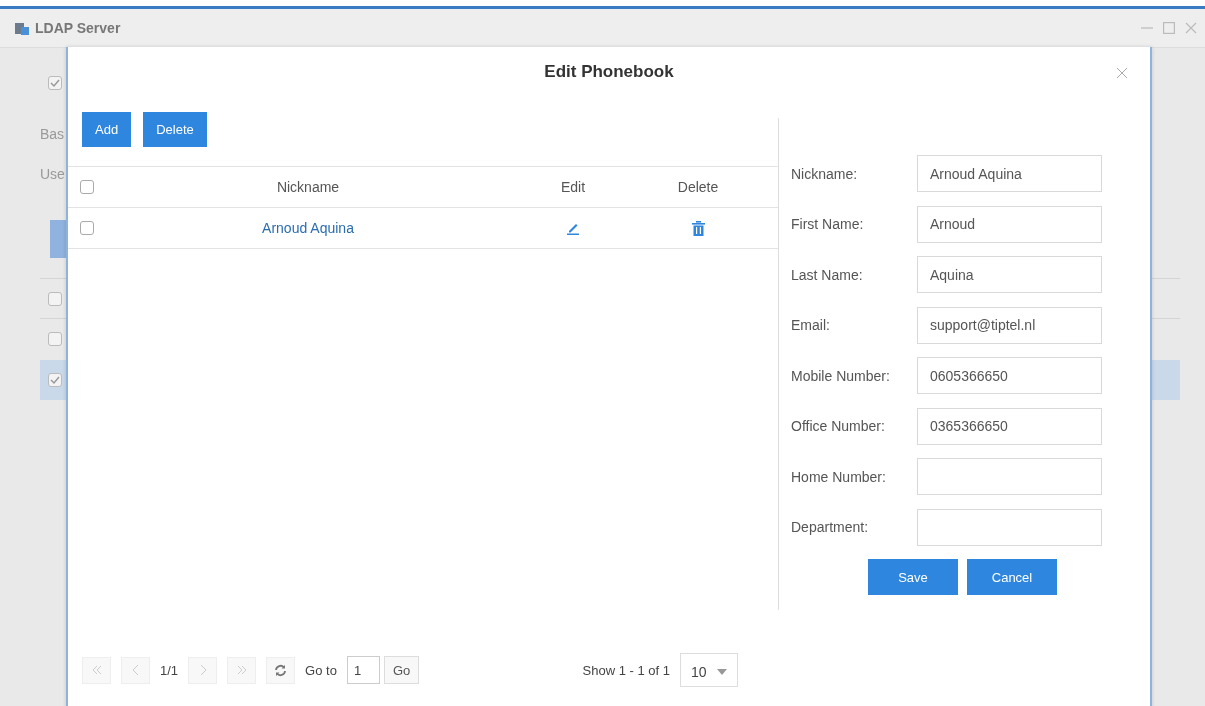 This screenshot has height=706, width=1205. Describe the element at coordinates (1009, 173) in the screenshot. I see `text-field: Arnoud Aquina` at that location.